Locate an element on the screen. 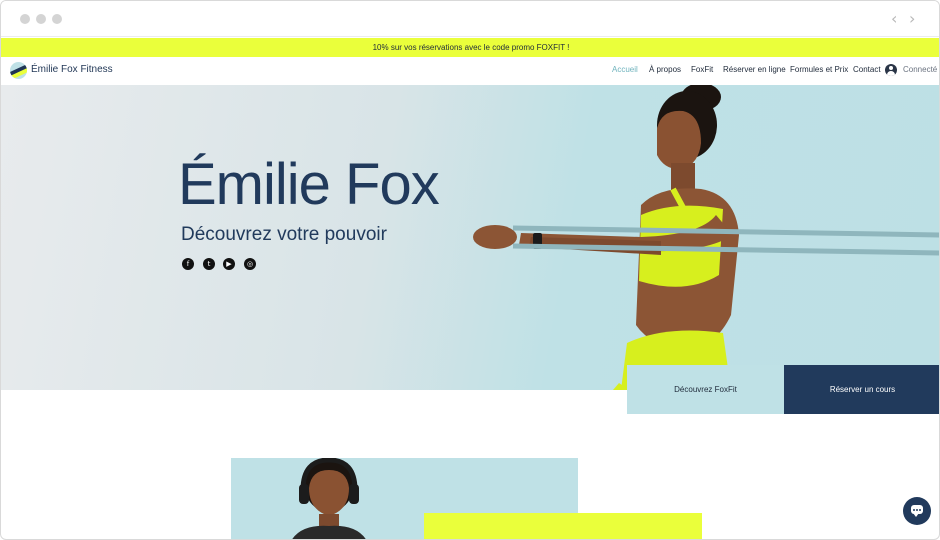 The image size is (940, 540). hero-subtitle: Découvrez votre pouvoir is located at coordinates (284, 234).